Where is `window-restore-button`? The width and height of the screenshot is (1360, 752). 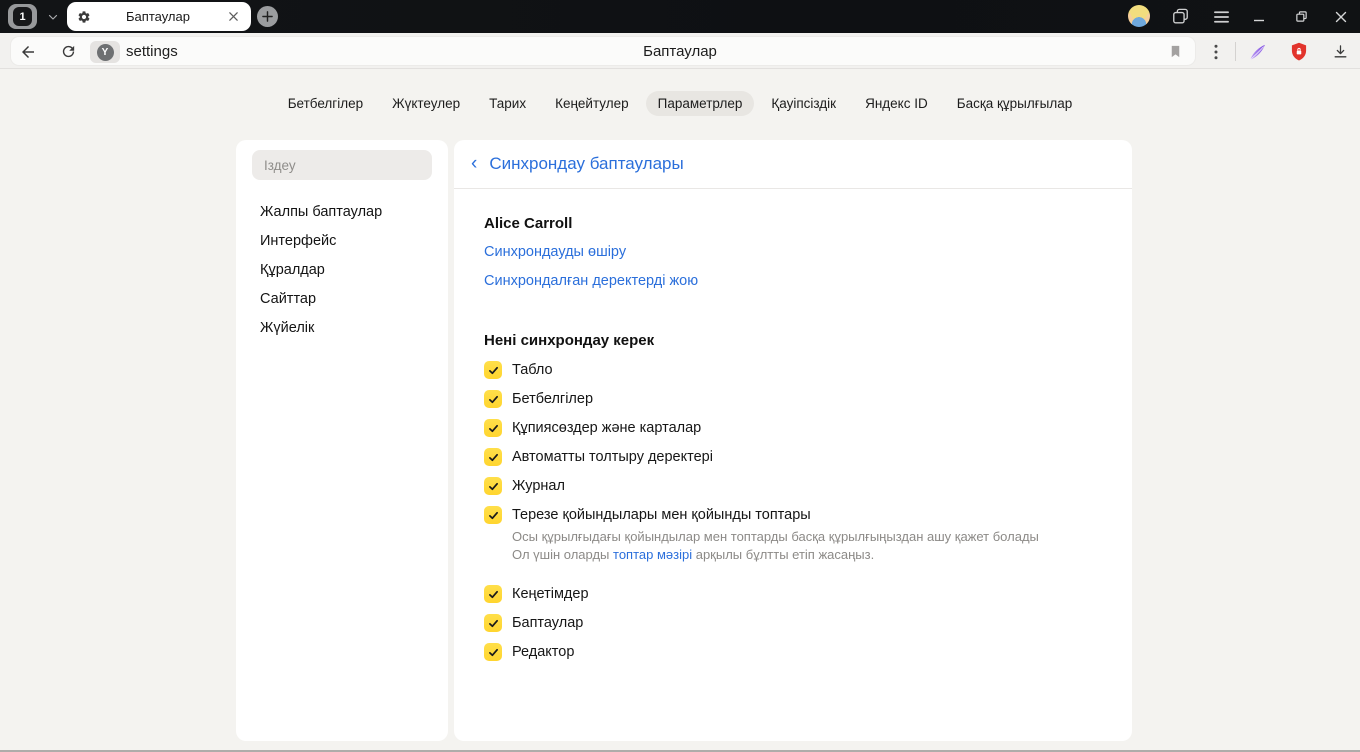 window-restore-button is located at coordinates (1301, 16).